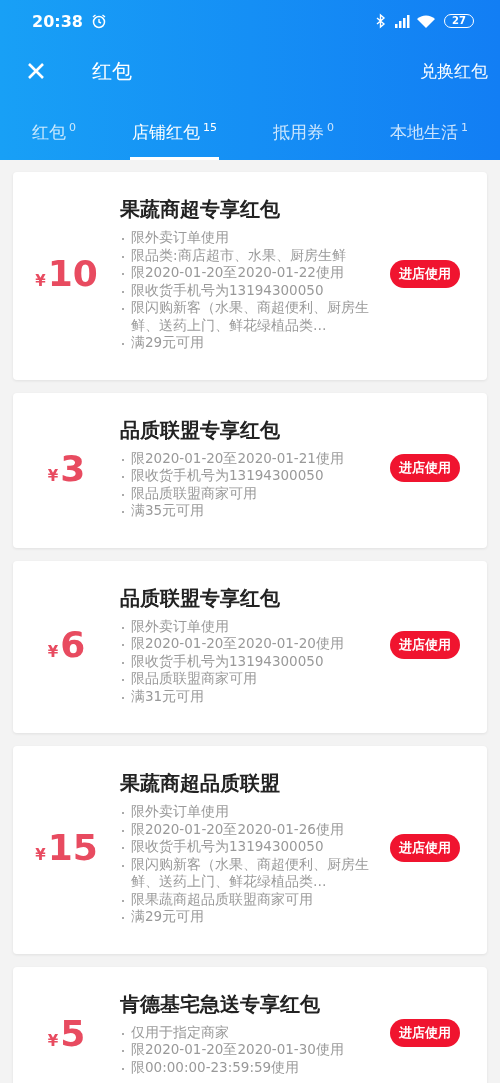  Describe the element at coordinates (66, 848) in the screenshot. I see `coupon-amount: ¥15` at that location.